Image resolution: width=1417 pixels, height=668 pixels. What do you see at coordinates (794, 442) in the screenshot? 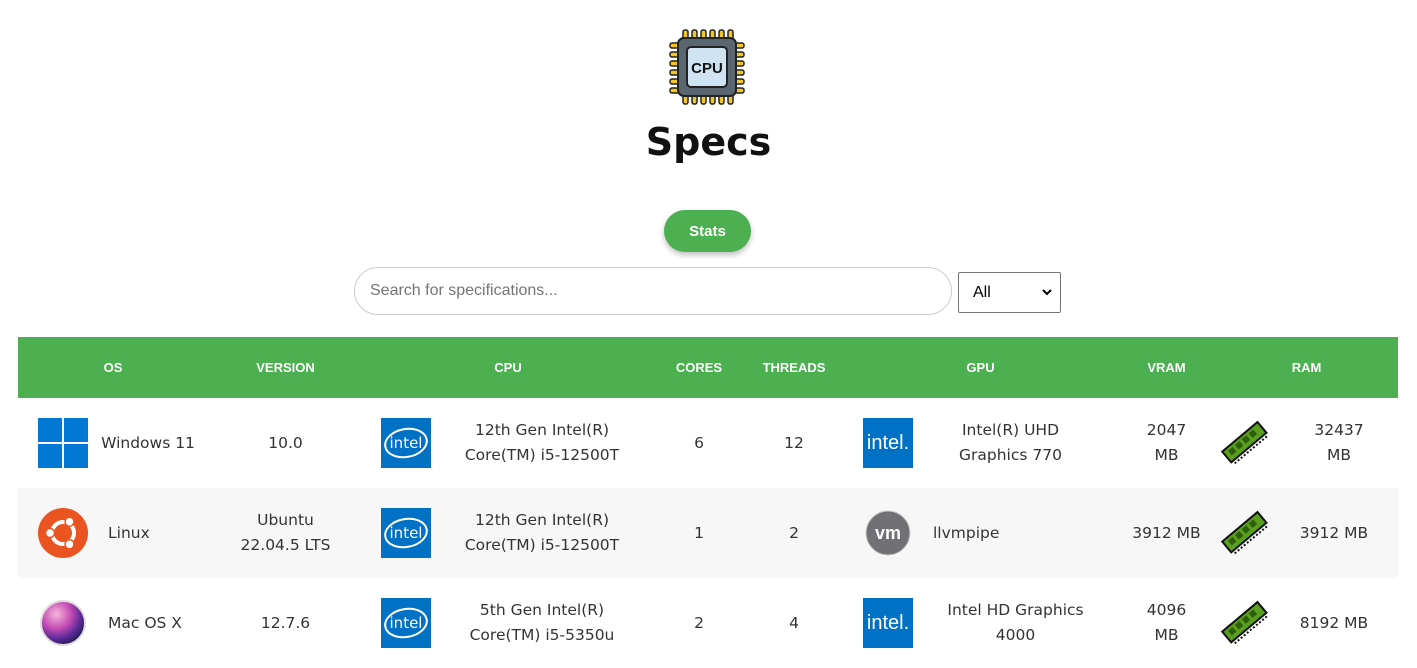
I see `threads-cell: 12` at bounding box center [794, 442].